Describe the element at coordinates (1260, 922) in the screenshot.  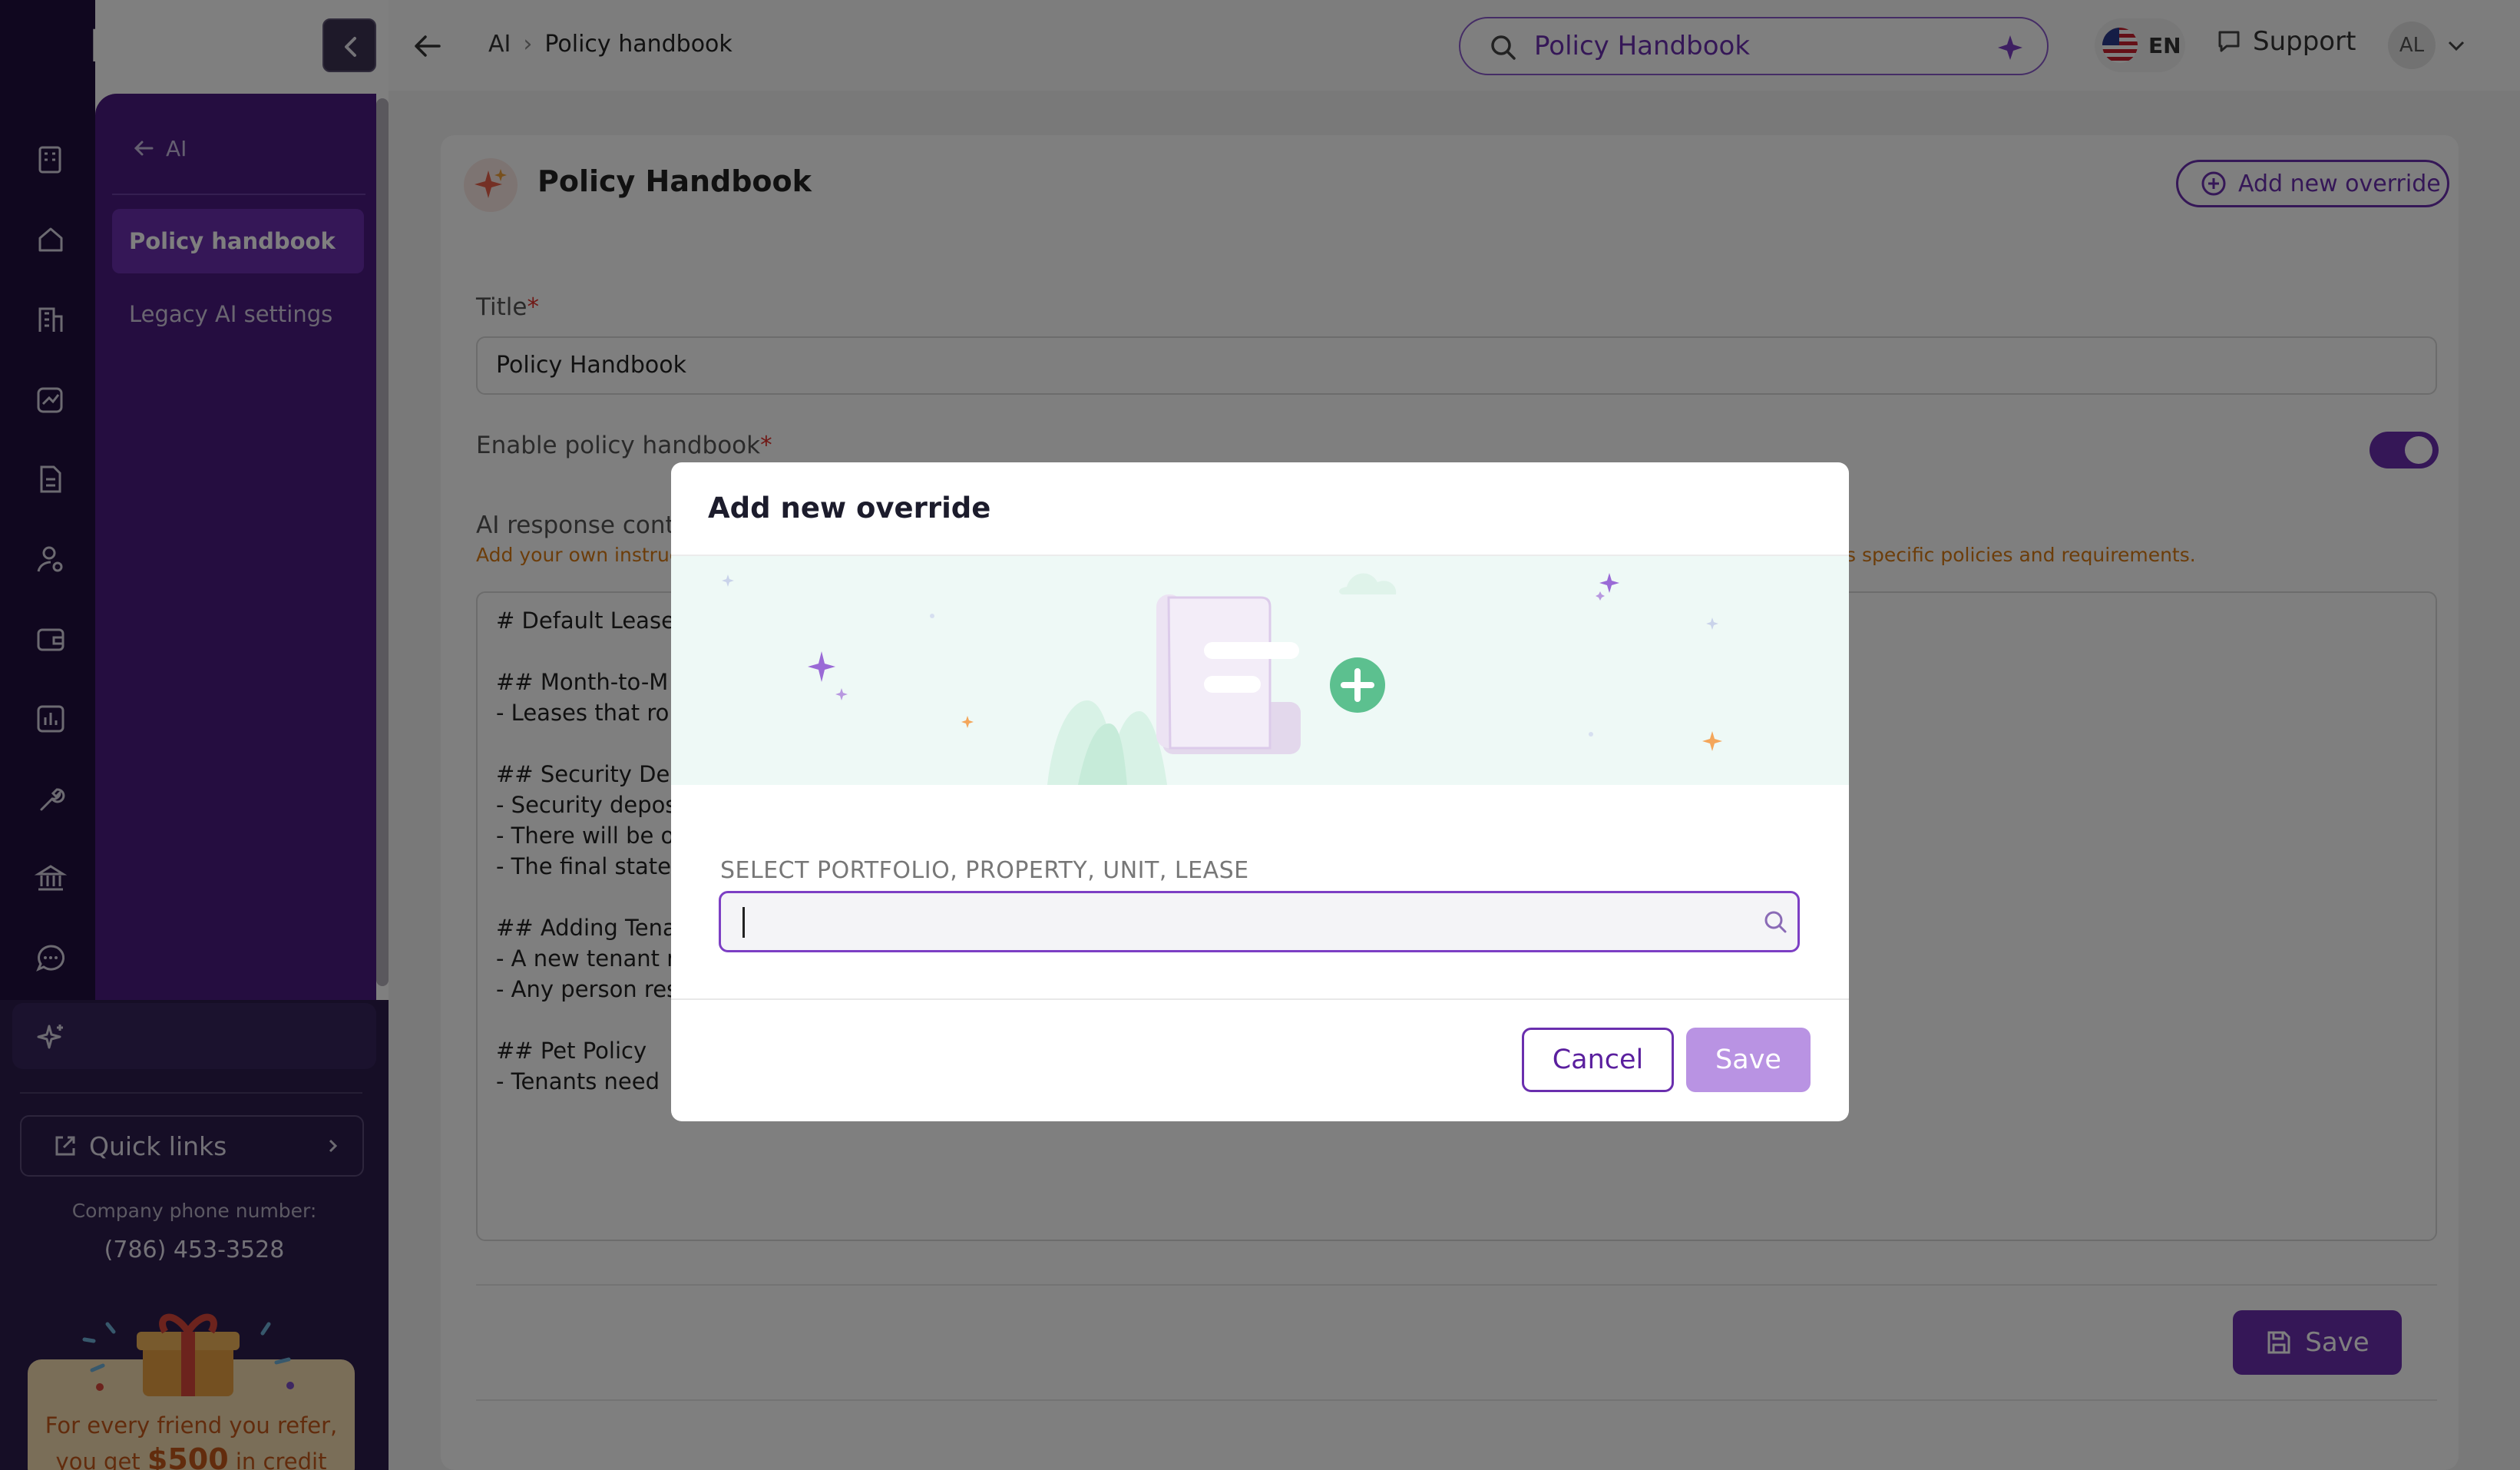
I see `portfolio-search-input` at that location.